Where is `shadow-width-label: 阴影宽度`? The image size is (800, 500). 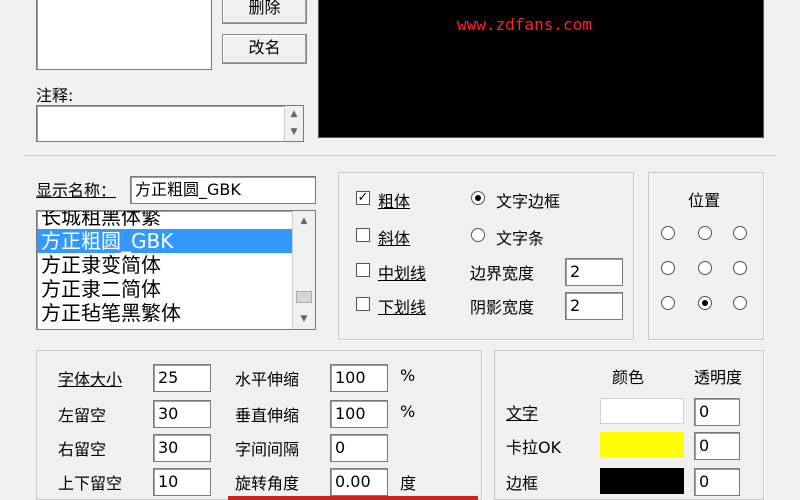
shadow-width-label: 阴影宽度 is located at coordinates (502, 307).